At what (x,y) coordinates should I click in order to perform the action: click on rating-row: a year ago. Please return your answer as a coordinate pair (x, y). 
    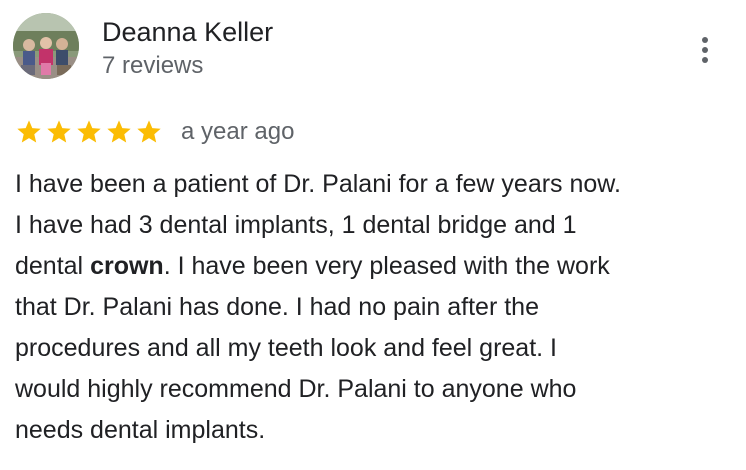
    Looking at the image, I should click on (154, 132).